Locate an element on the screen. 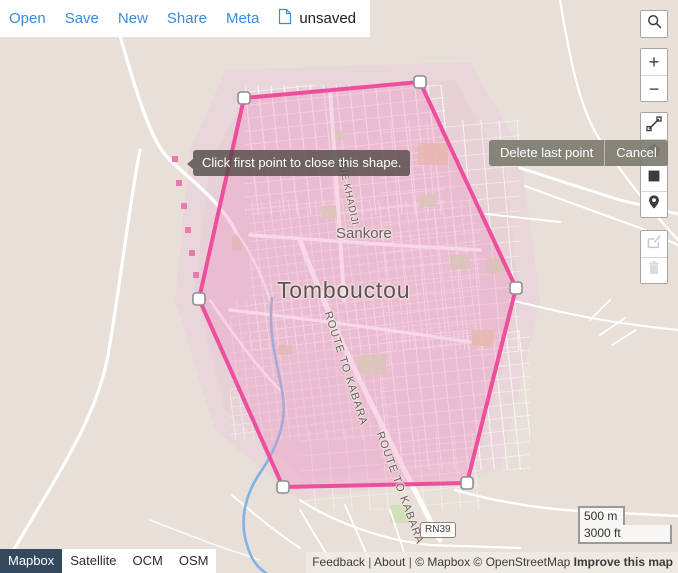 The height and width of the screenshot is (573, 678). layer-switcher: Mapbox Satellite OCM OSM is located at coordinates (108, 561).